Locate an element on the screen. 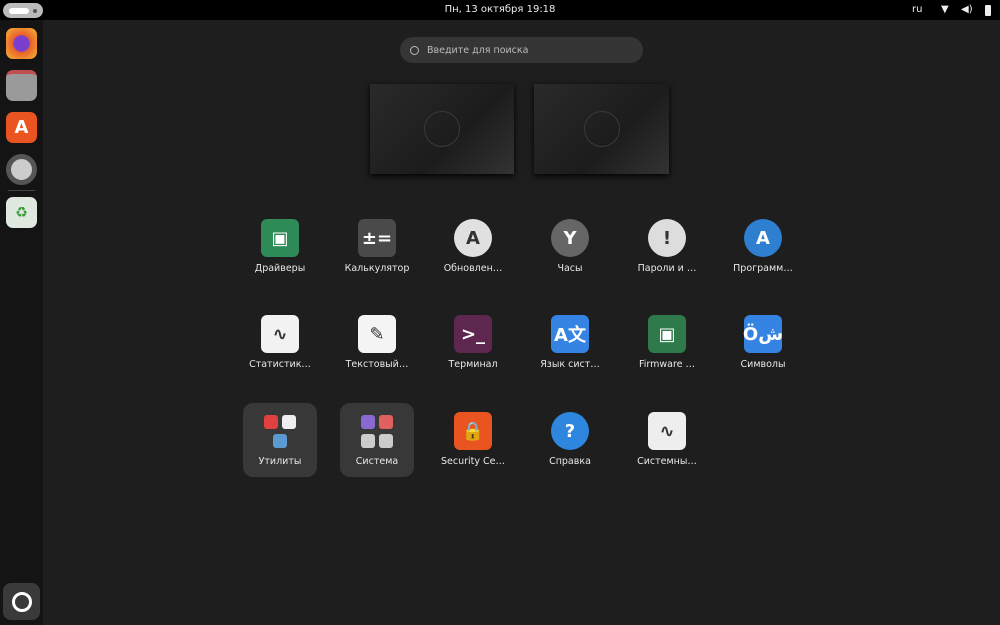 The height and width of the screenshot is (625, 1000). search-icon is located at coordinates (414, 50).